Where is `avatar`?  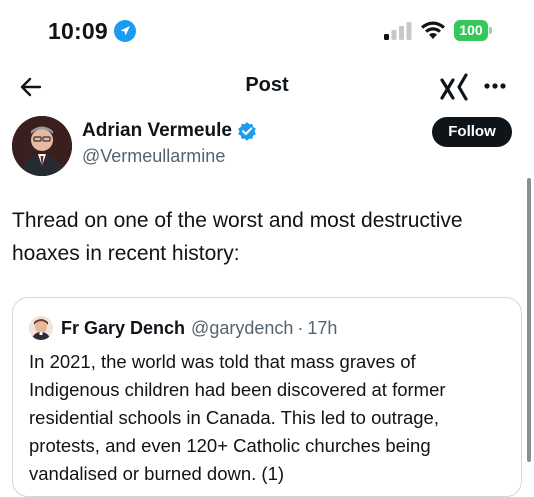 avatar is located at coordinates (42, 146).